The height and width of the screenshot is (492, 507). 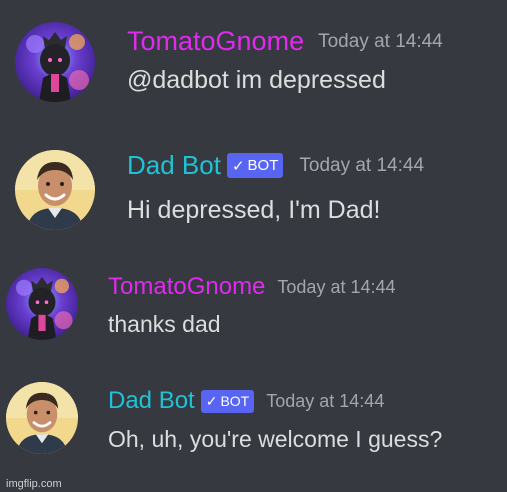 What do you see at coordinates (256, 80) in the screenshot?
I see `message-text: @dadbot im depressed` at bounding box center [256, 80].